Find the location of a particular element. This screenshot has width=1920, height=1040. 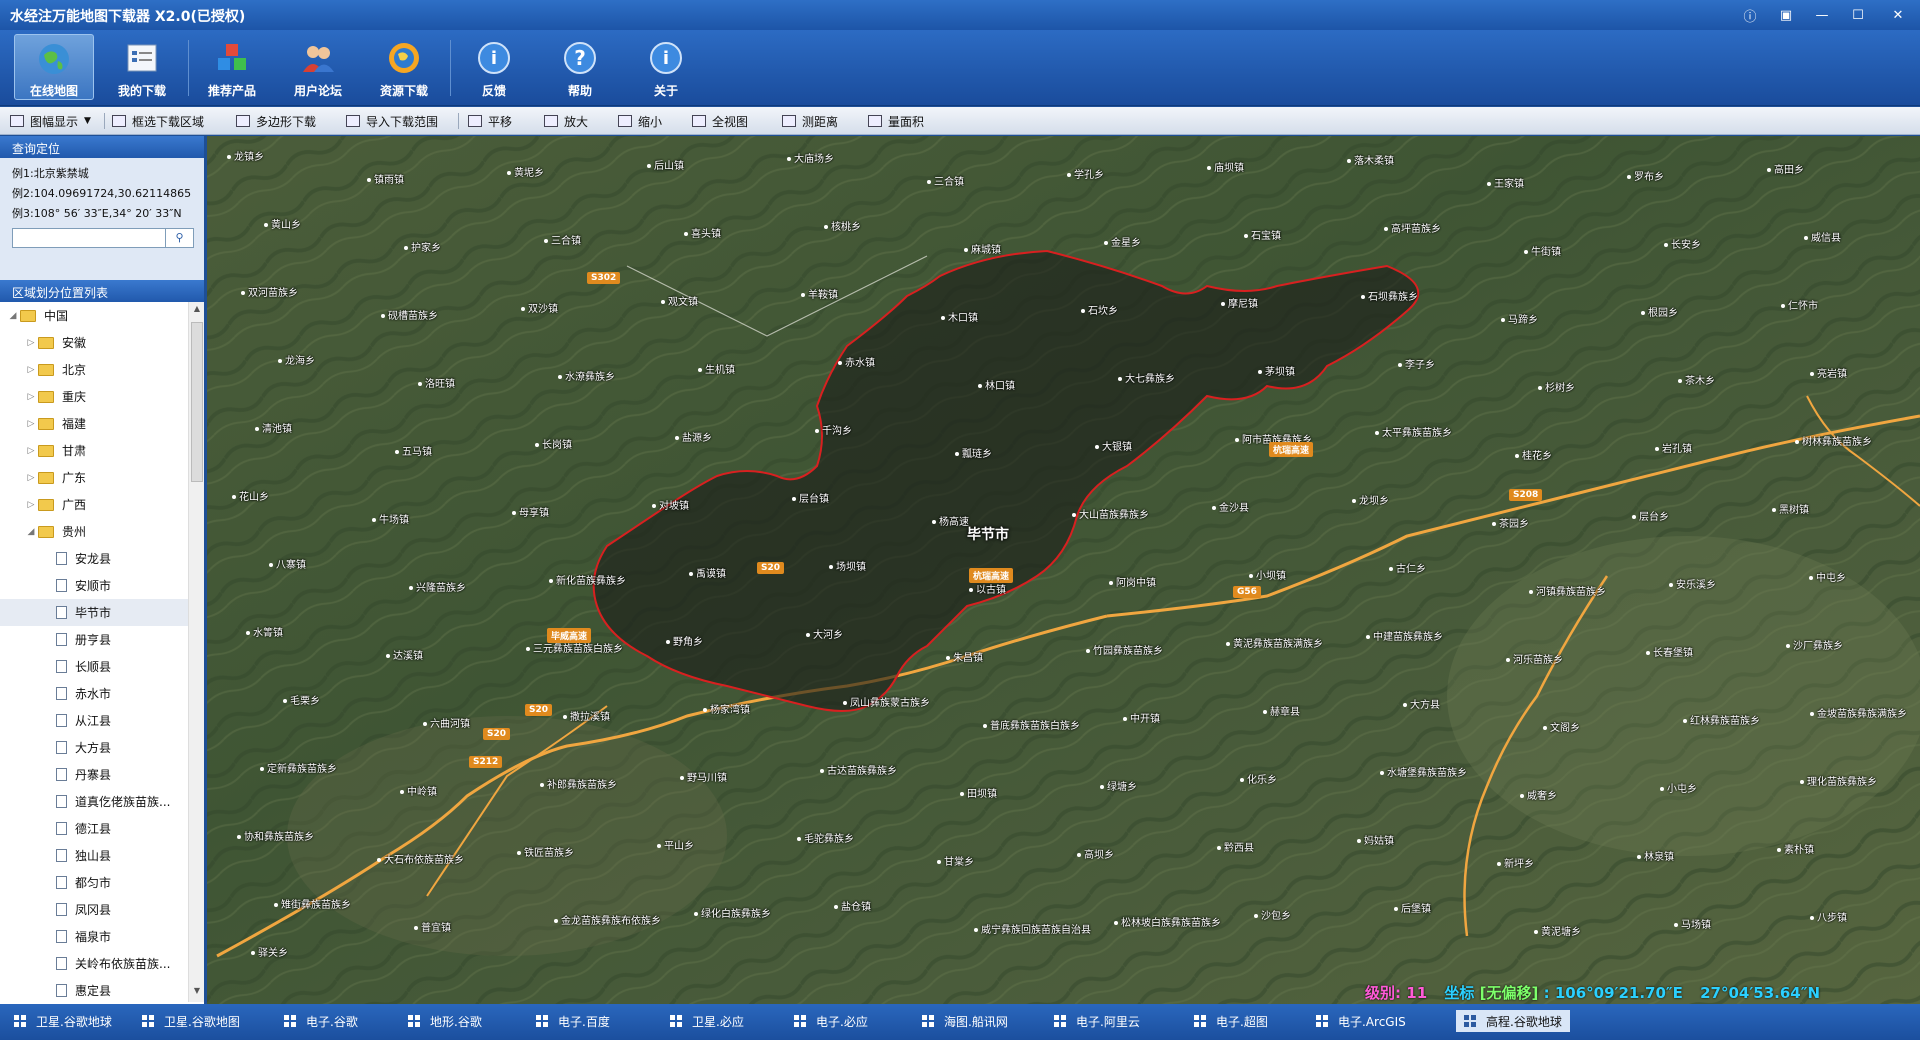

tree-item-label: 从江县 is located at coordinates (93, 721).